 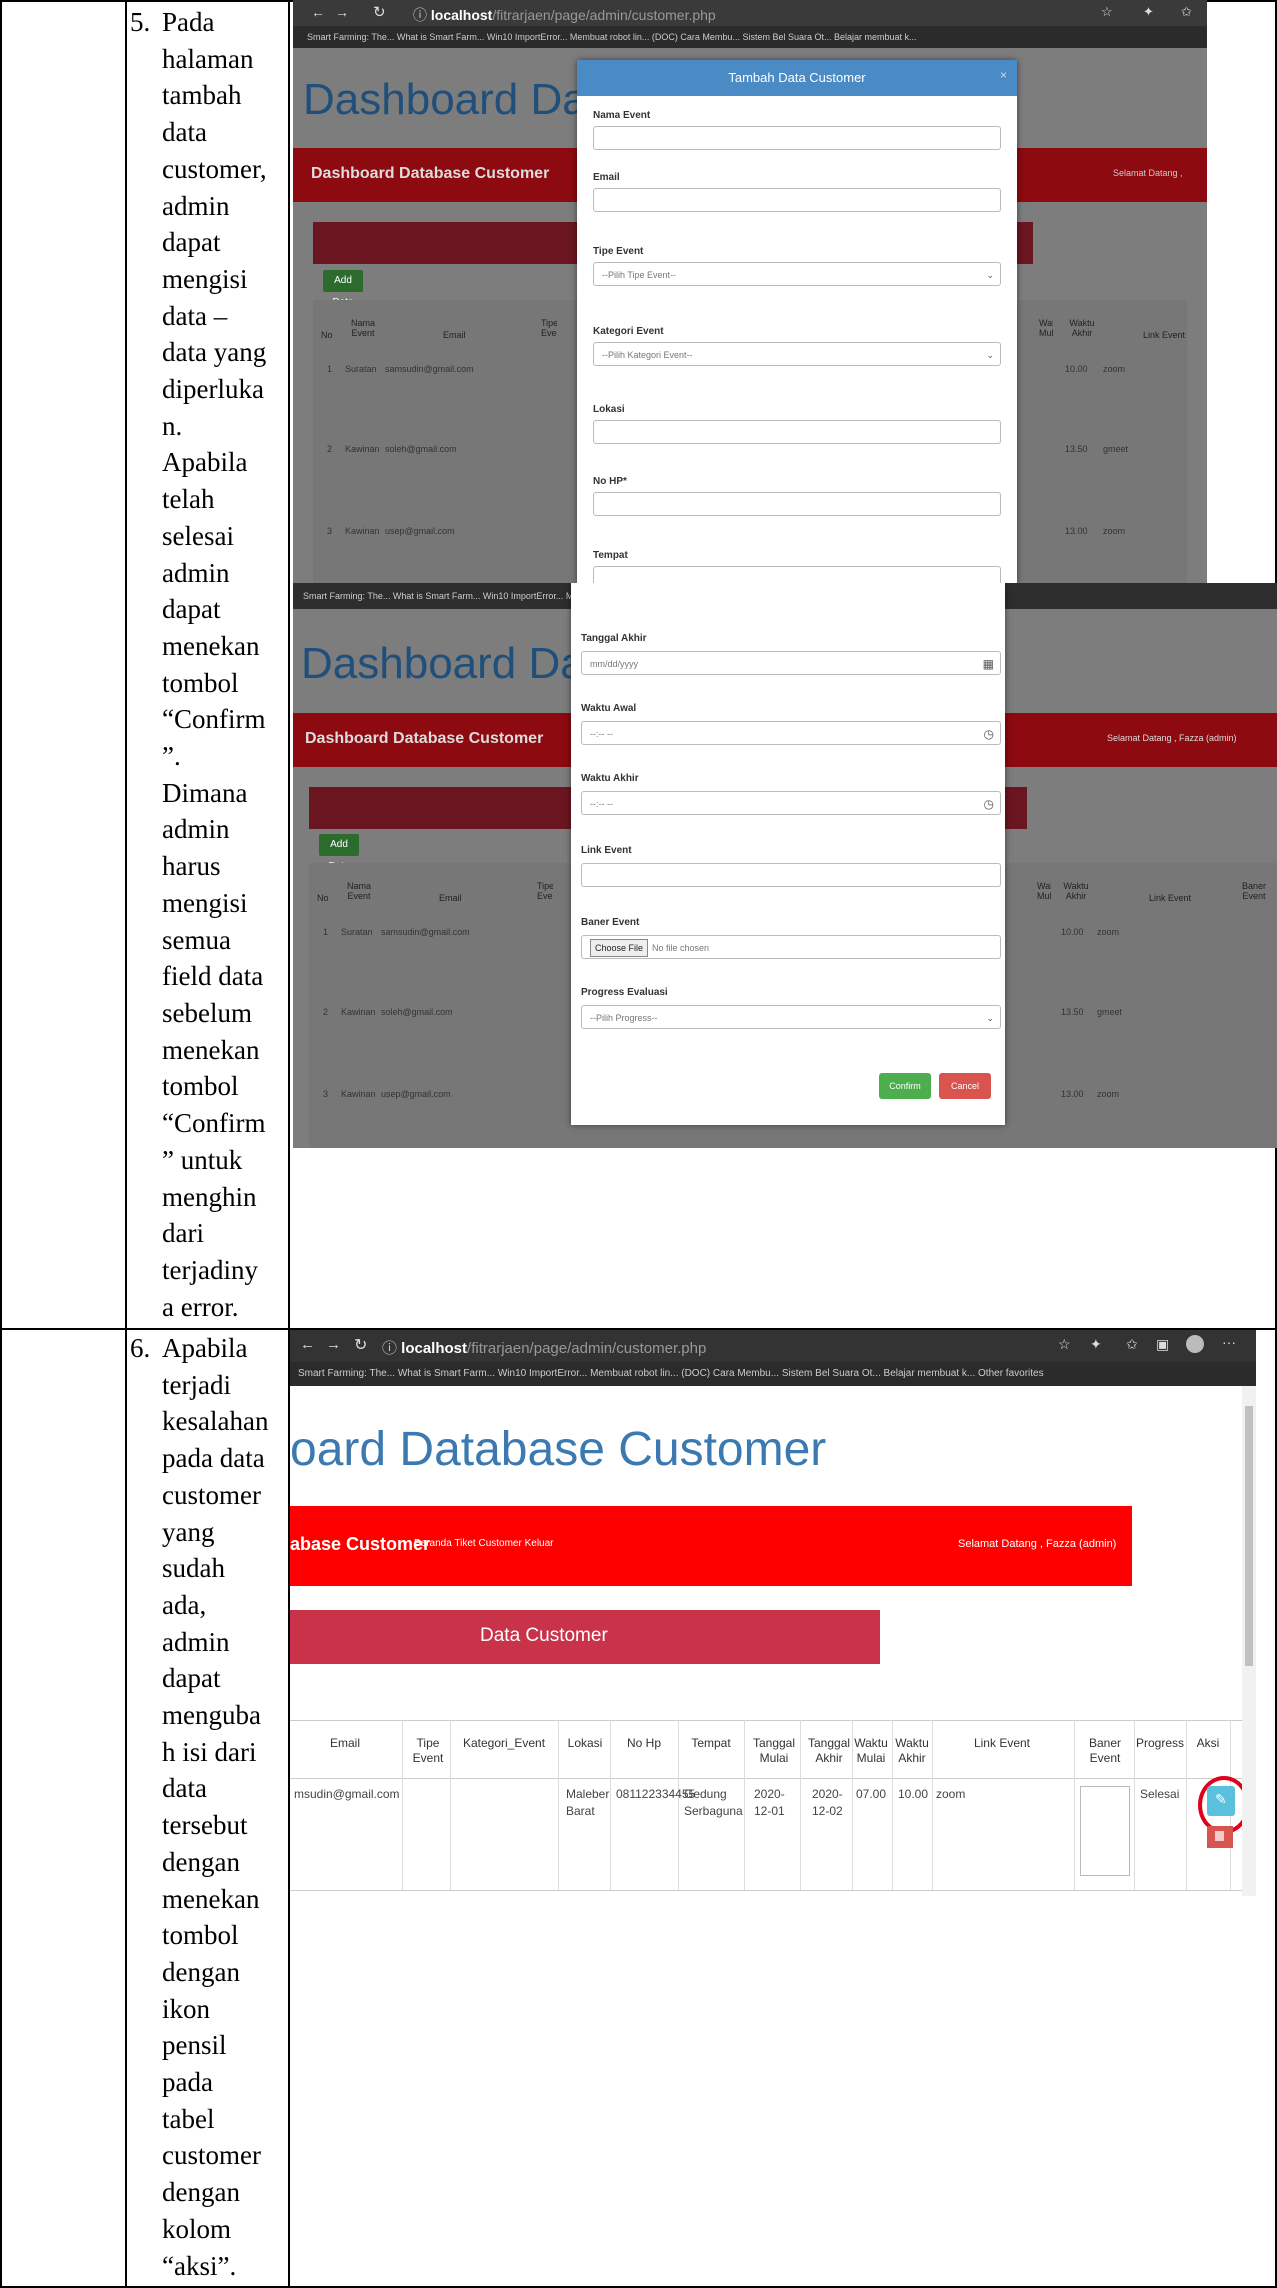 I want to click on step-text-line: admin, so click(x=196, y=1641).